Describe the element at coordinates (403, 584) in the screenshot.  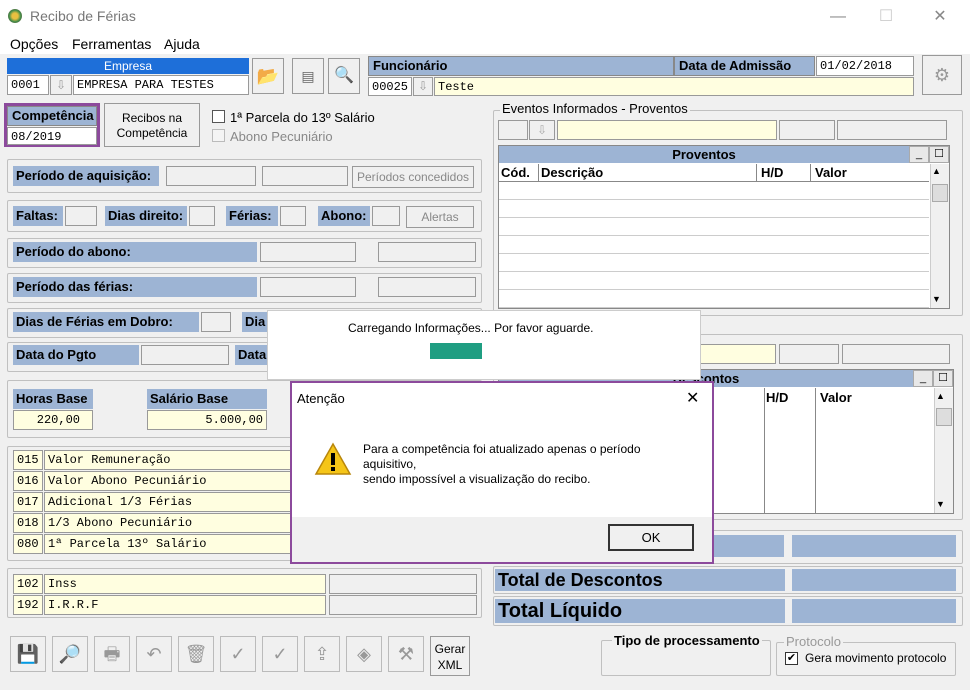
I see `desconto-value` at that location.